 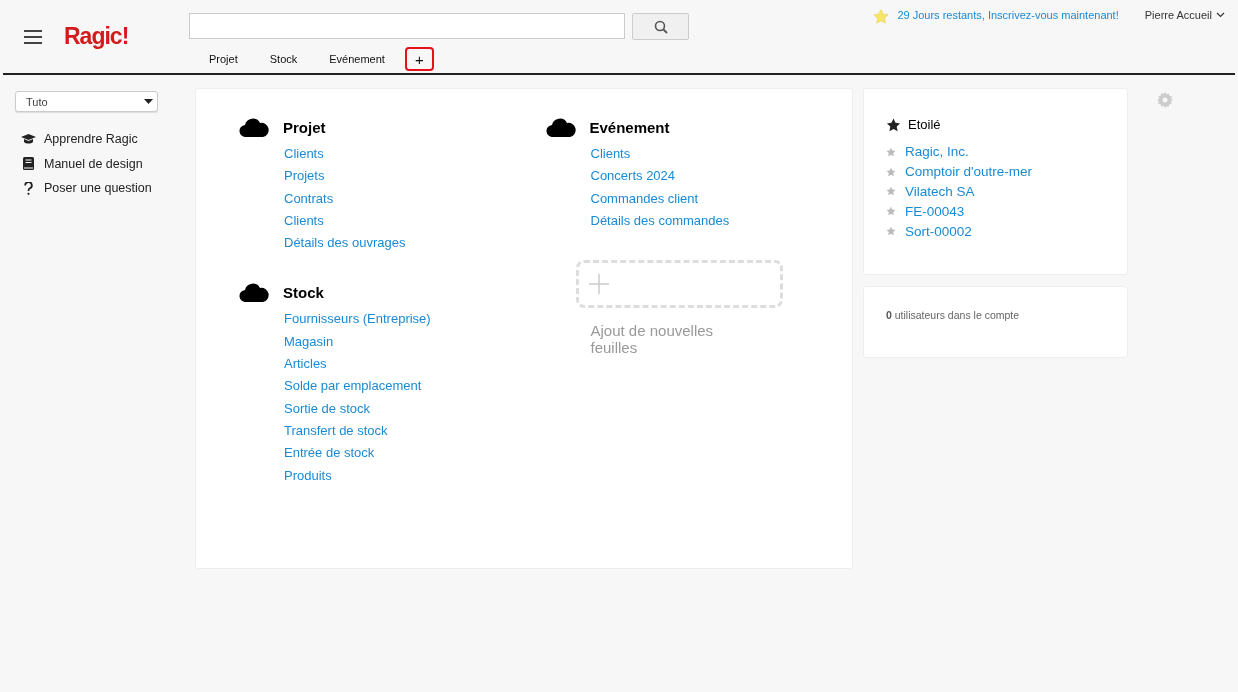 I want to click on starred-link: Comptoir d'outre-mer, so click(x=969, y=172).